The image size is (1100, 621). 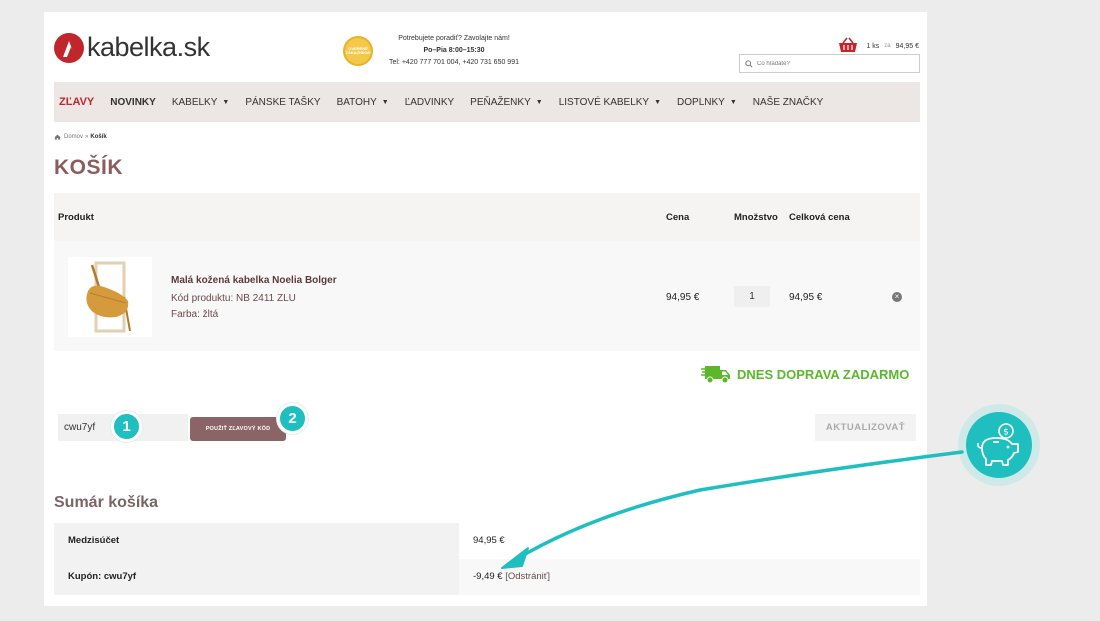 I want to click on subtotal-label: Medzisúčet, so click(x=256, y=541).